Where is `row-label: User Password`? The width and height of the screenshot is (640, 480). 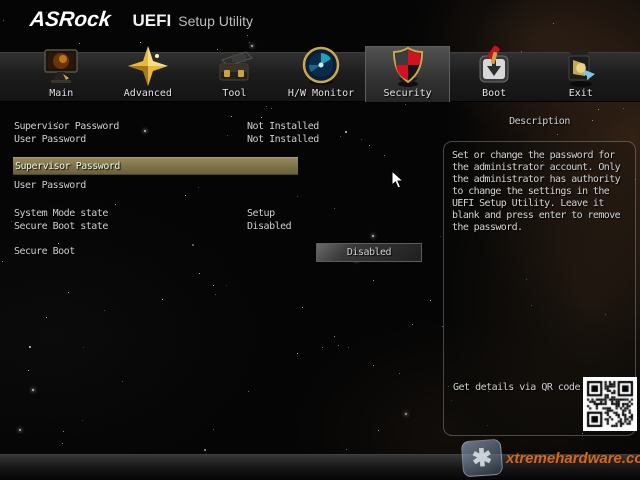 row-label: User Password is located at coordinates (50, 139).